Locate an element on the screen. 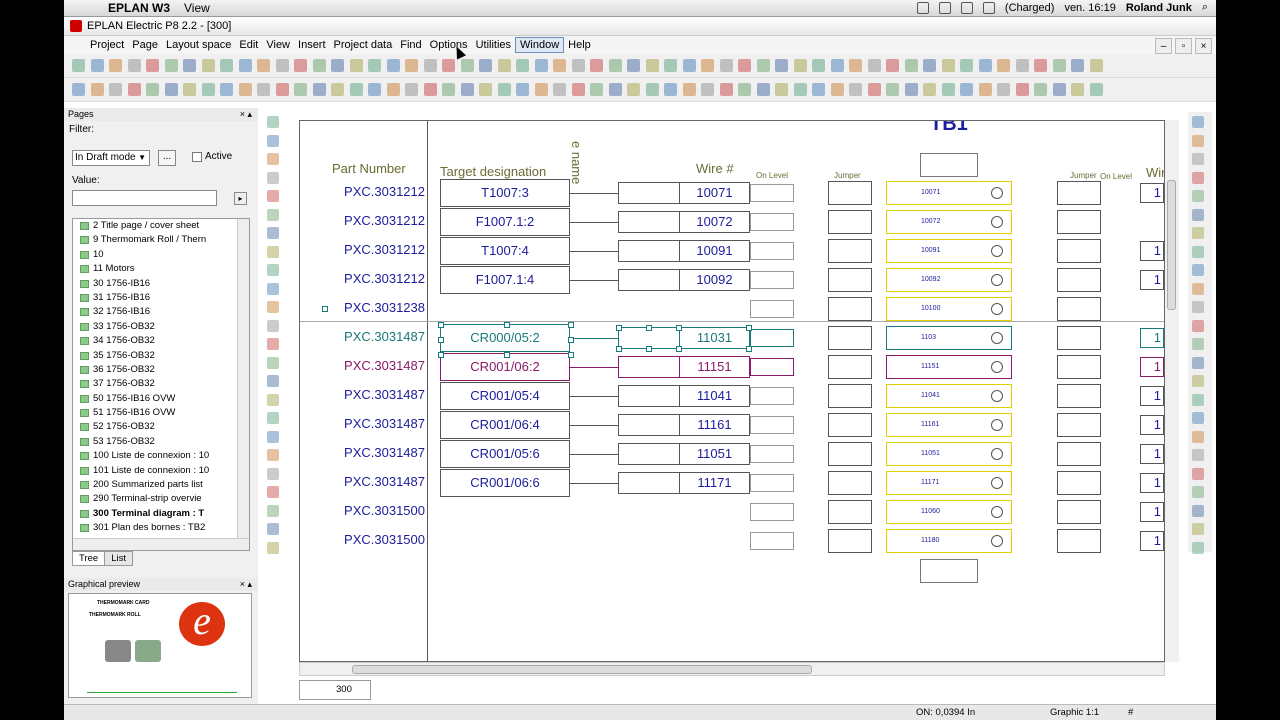 The height and width of the screenshot is (720, 1280). menu-project-data: Project data is located at coordinates (363, 45).